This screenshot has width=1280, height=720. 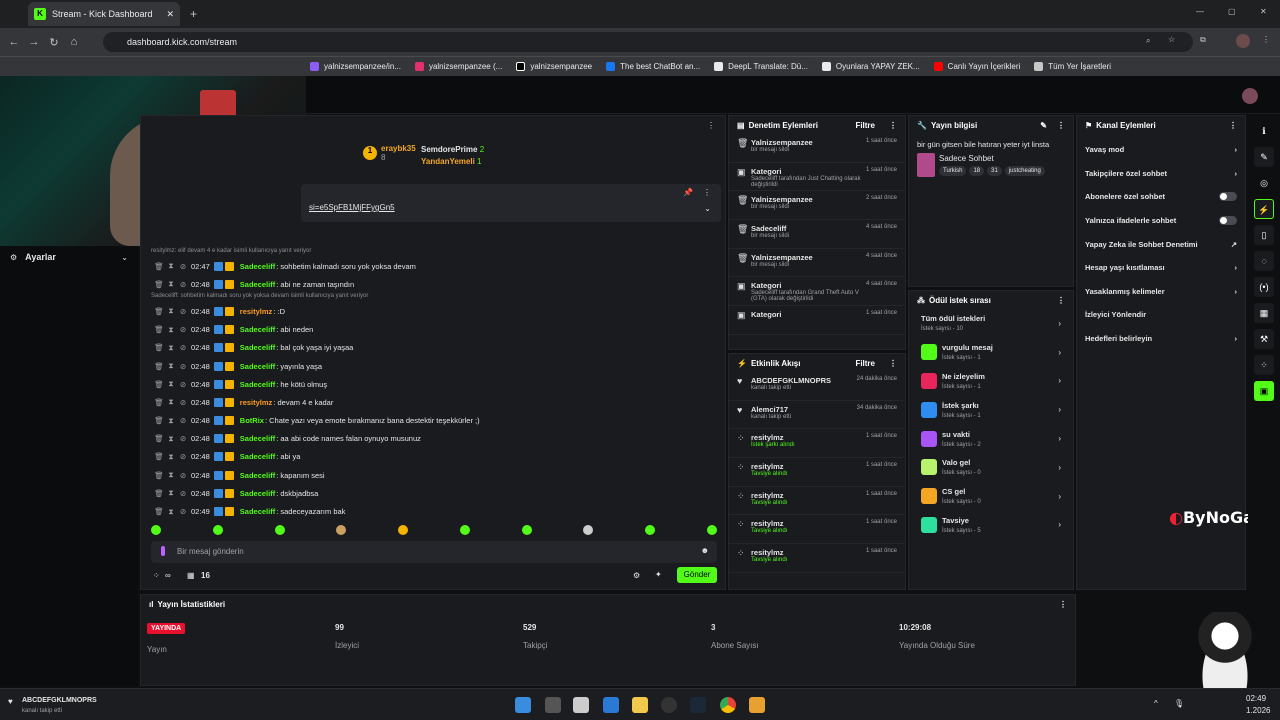 What do you see at coordinates (728, 705) in the screenshot?
I see `chrome-icon` at bounding box center [728, 705].